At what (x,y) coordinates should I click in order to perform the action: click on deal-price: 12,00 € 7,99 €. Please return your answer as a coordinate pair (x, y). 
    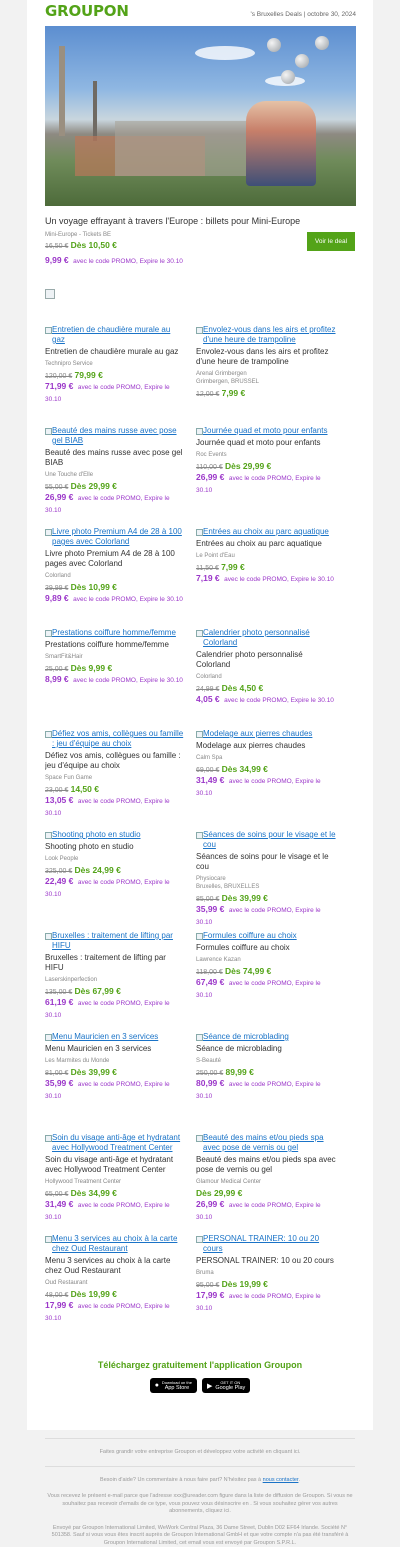
    Looking at the image, I should click on (266, 393).